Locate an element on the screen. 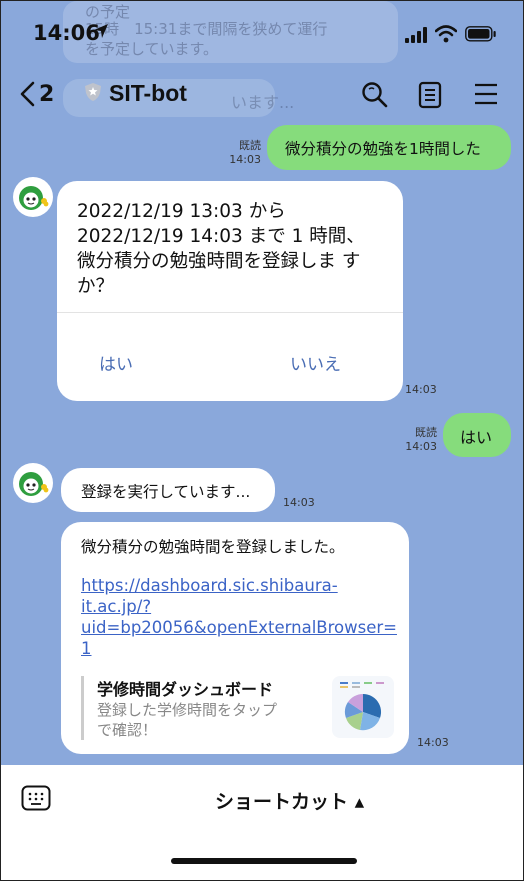 The width and height of the screenshot is (524, 881). back-button: 2 is located at coordinates (36, 94).